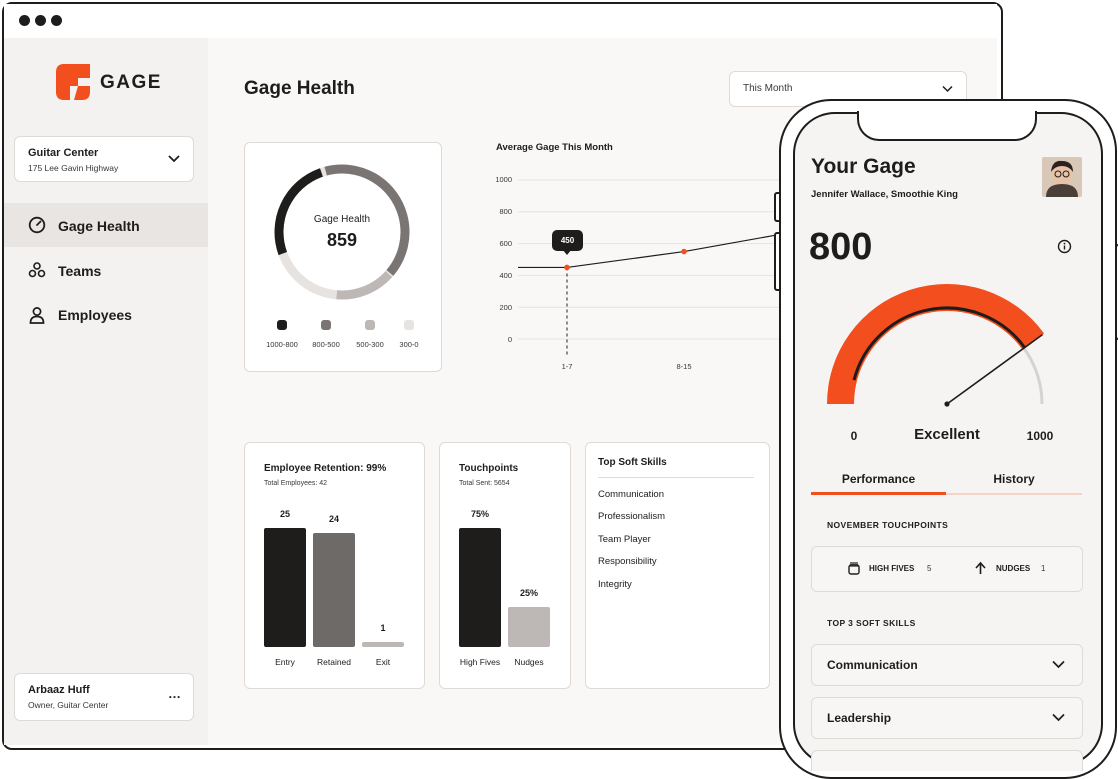 This screenshot has width=1118, height=779. I want to click on tooltip-pointer, so click(567, 252).